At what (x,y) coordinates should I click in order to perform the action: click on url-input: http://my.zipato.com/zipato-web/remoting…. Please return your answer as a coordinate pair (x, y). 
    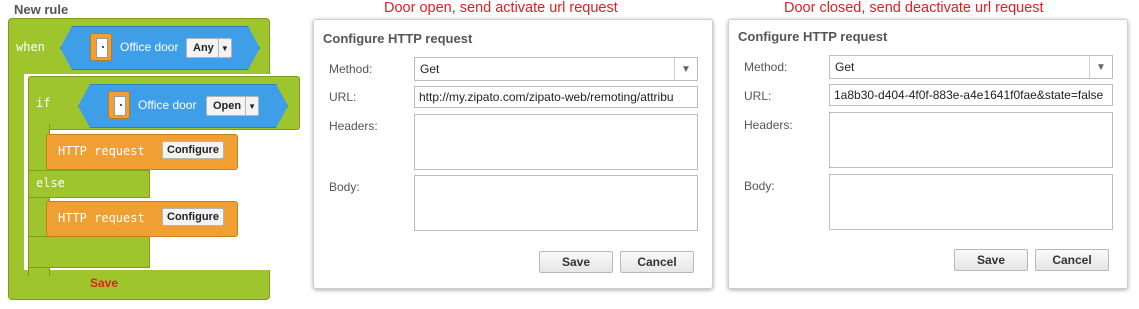
    Looking at the image, I should click on (556, 97).